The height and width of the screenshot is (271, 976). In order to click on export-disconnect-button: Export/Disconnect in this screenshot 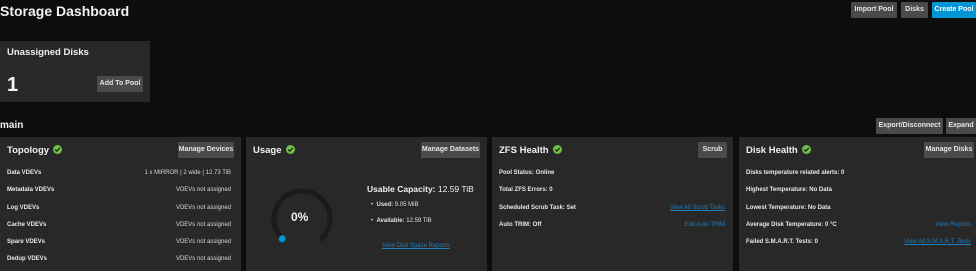, I will do `click(909, 126)`.